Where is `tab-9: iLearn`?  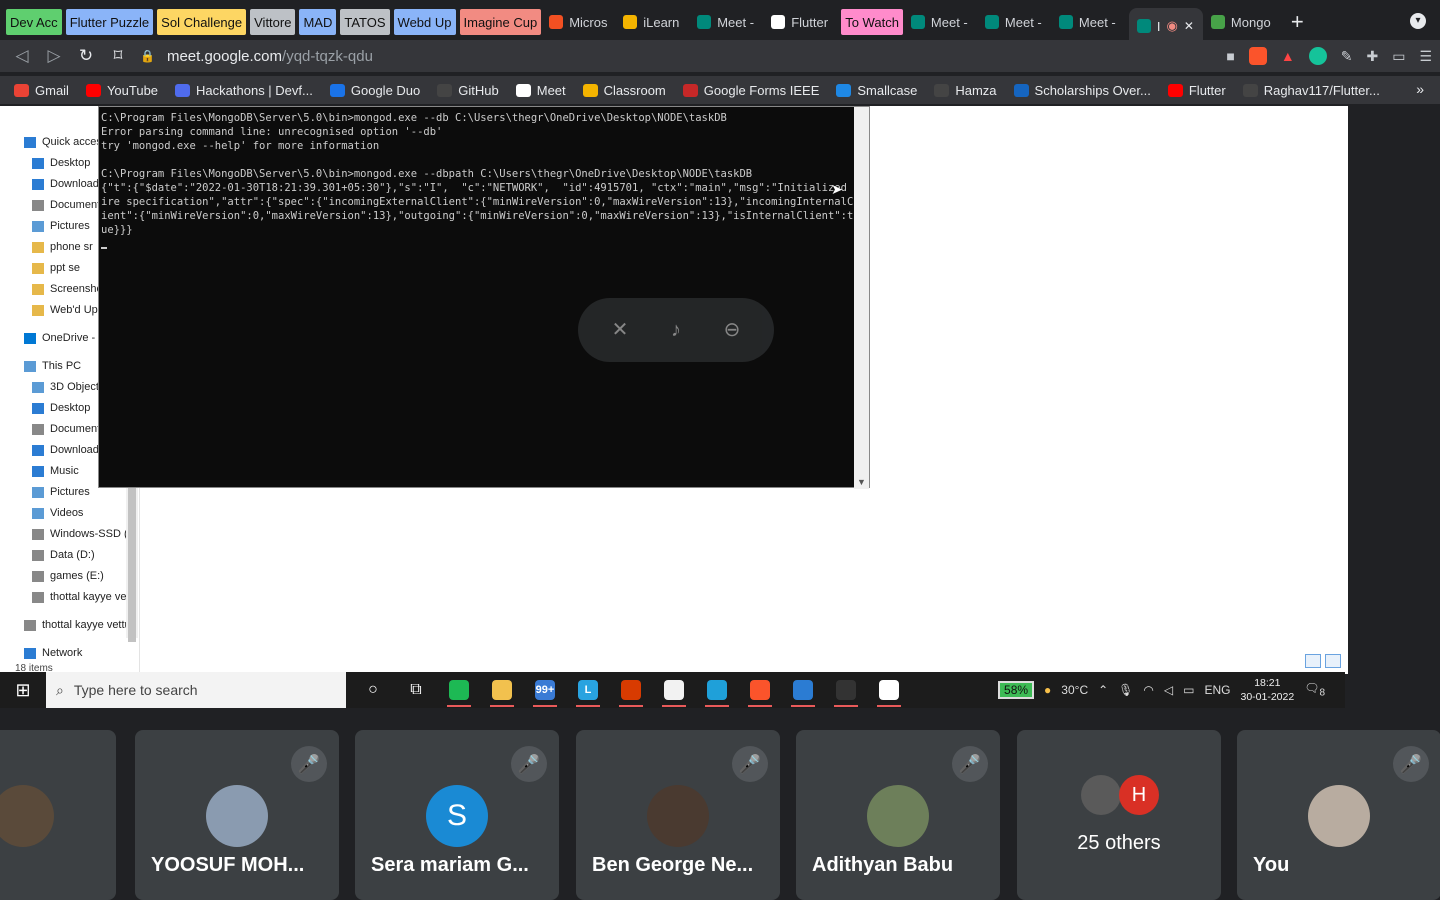 tab-9: iLearn is located at coordinates (654, 22).